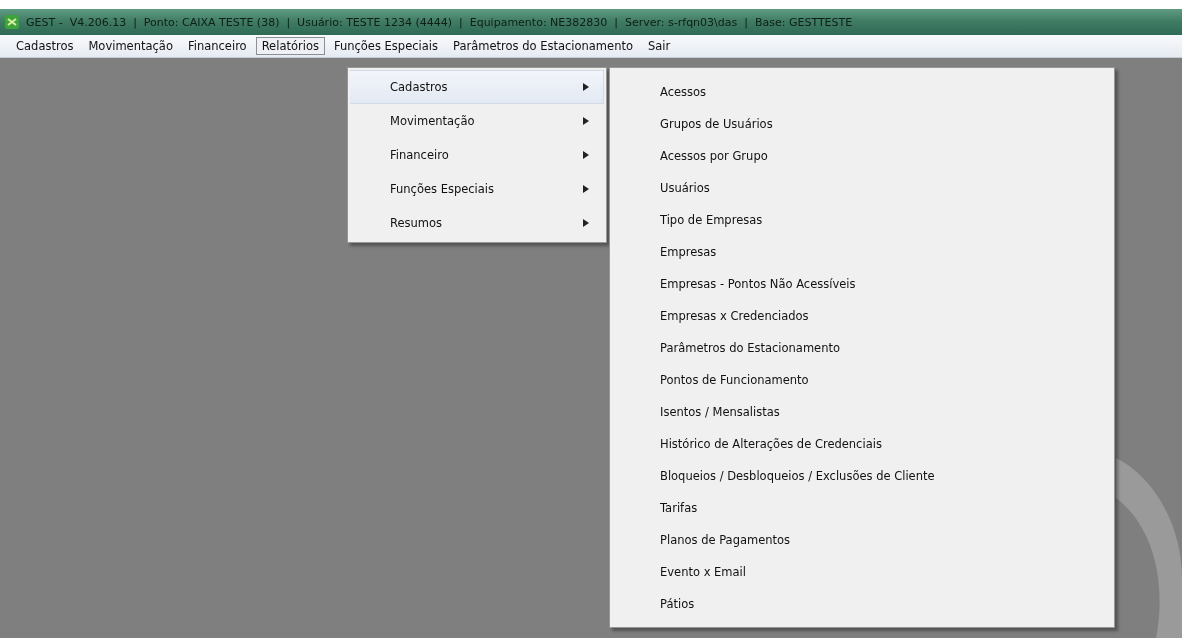  Describe the element at coordinates (862, 92) in the screenshot. I see `menu-item: Acessos` at that location.